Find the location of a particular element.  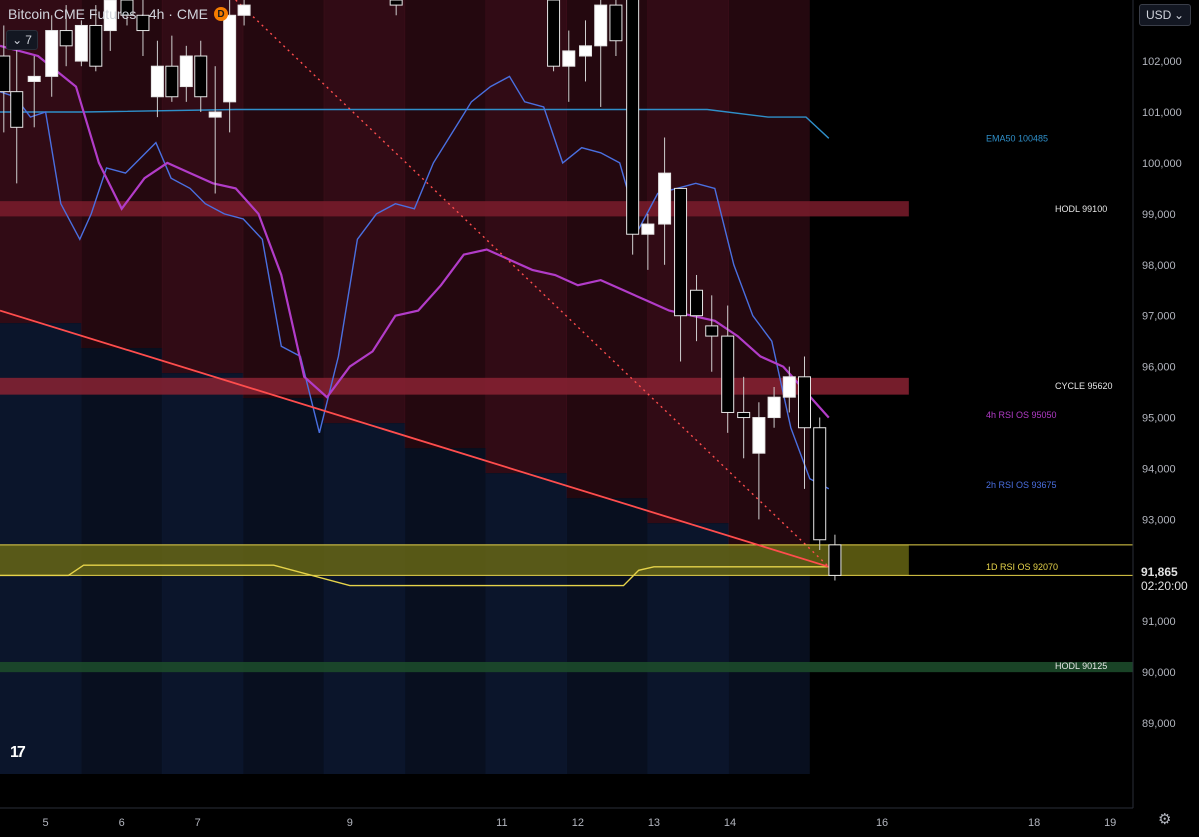

level-label: EMA50 100485 is located at coordinates (1017, 138).